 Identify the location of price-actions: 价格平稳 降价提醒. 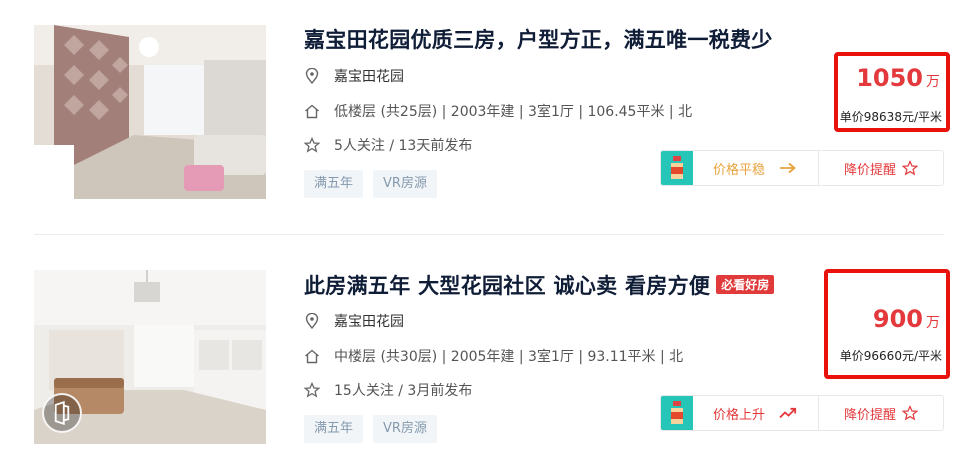
(802, 168).